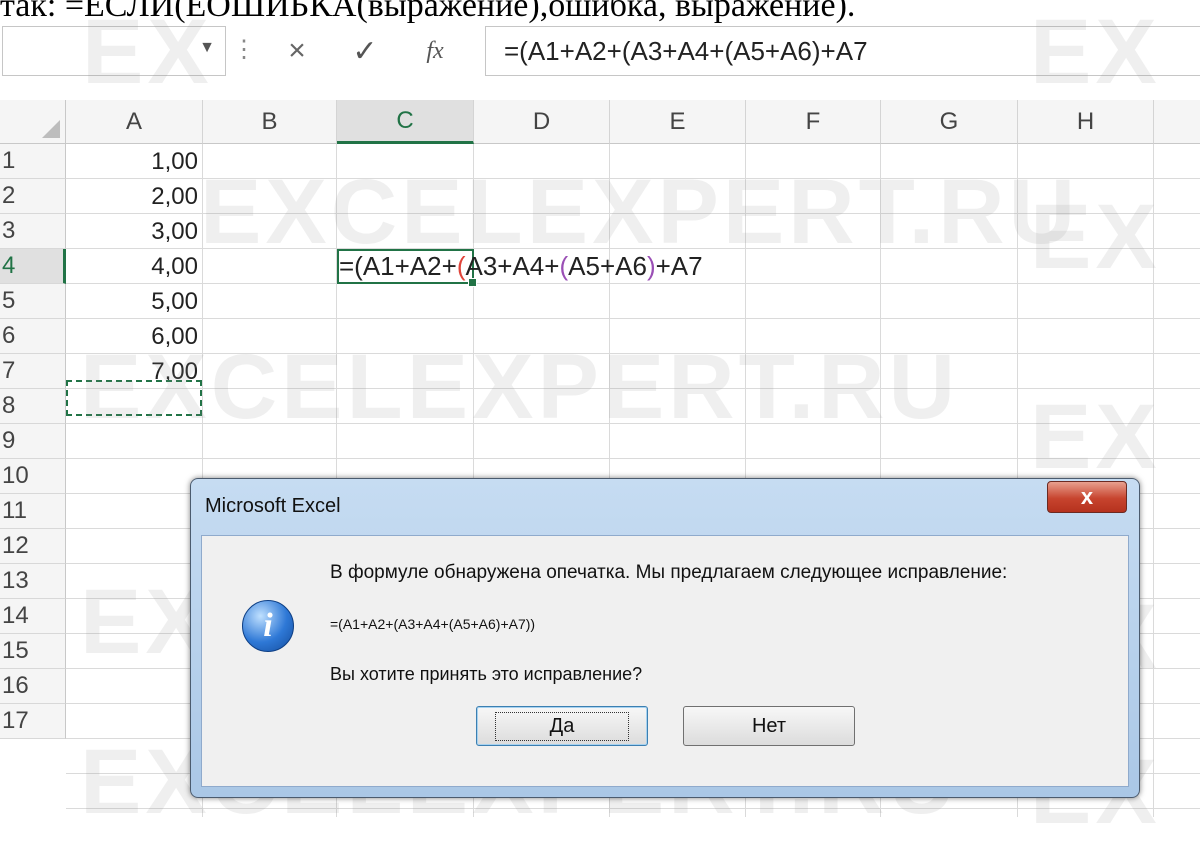 Image resolution: width=1200 pixels, height=845 pixels. What do you see at coordinates (486, 674) in the screenshot?
I see `dialog-question: Вы хотите принять это исправление?` at bounding box center [486, 674].